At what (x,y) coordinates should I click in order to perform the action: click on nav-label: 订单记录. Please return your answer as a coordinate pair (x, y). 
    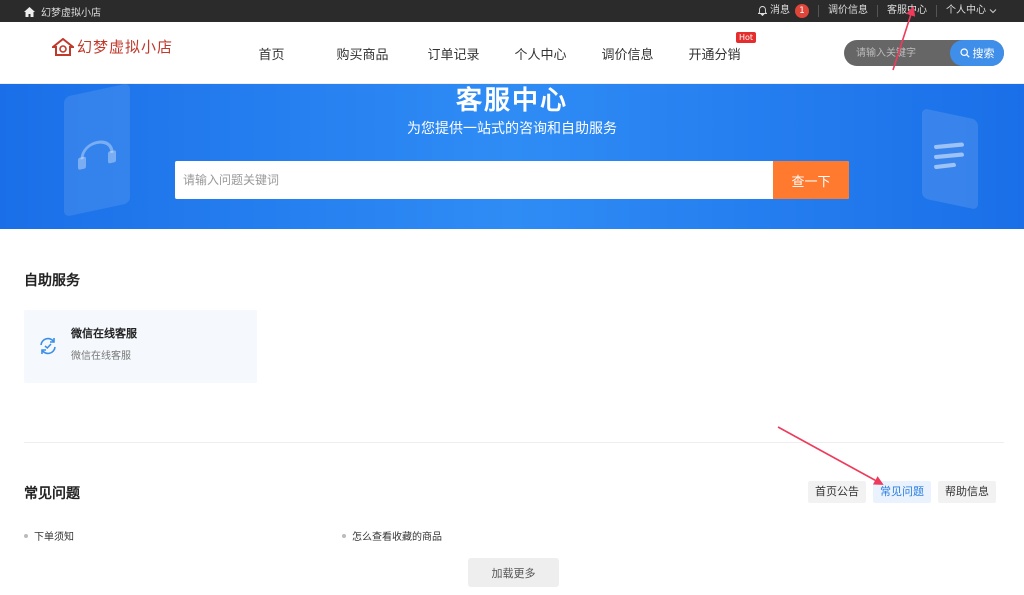
    Looking at the image, I should click on (453, 55).